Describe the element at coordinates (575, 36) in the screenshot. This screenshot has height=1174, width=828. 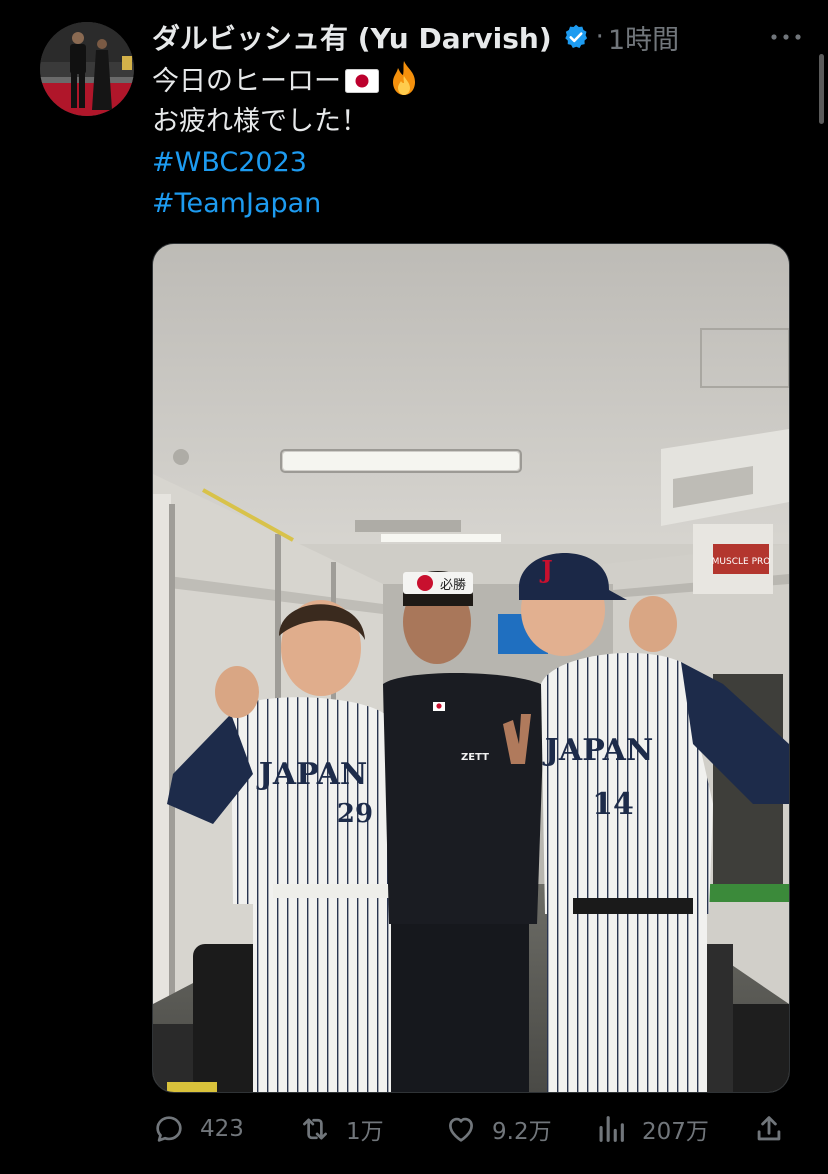
I see `verified-badge-icon` at that location.